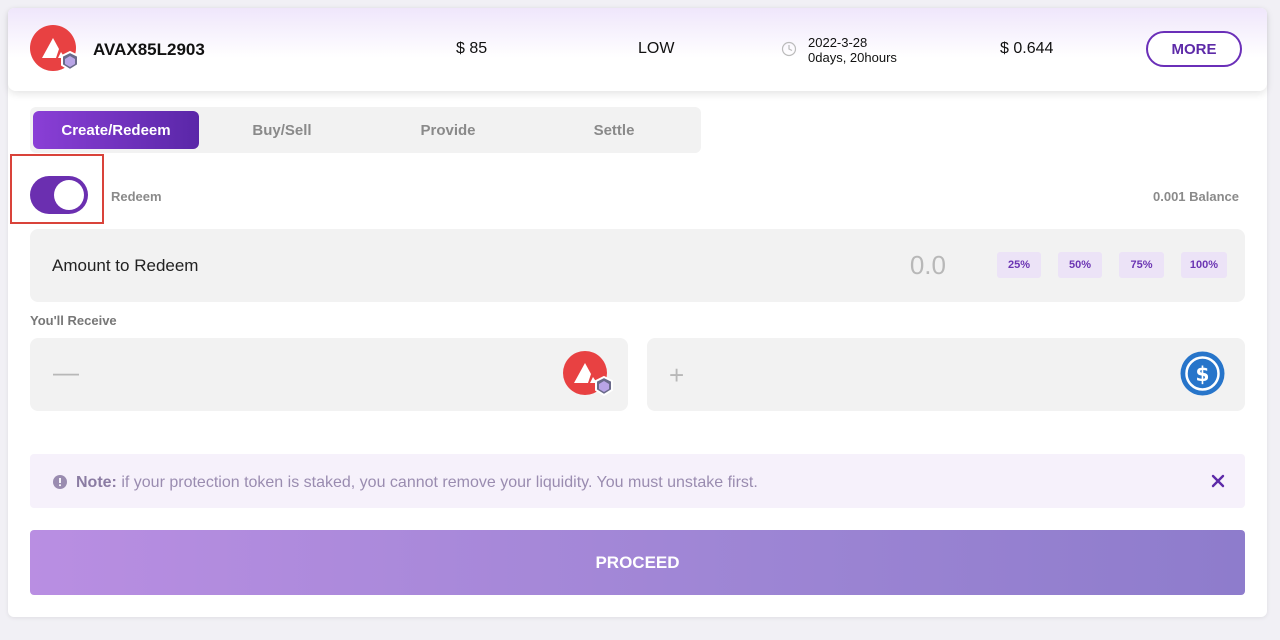 This screenshot has width=1280, height=640. What do you see at coordinates (472, 48) in the screenshot?
I see `strike-price: $ 85` at bounding box center [472, 48].